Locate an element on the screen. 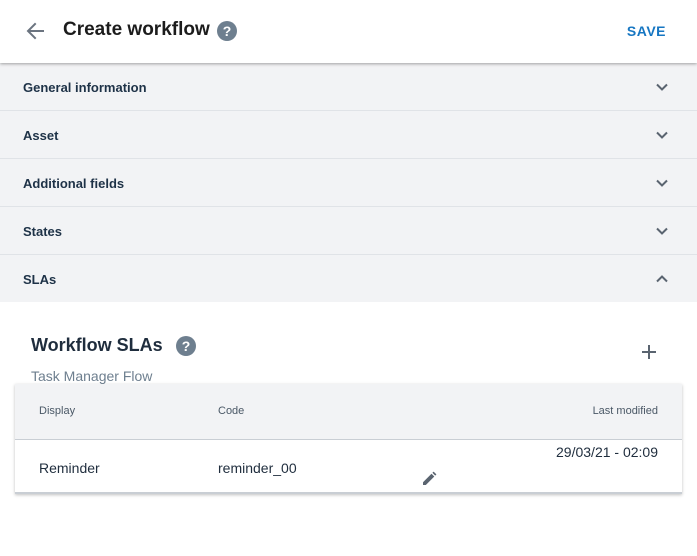  panel-general-information: General information is located at coordinates (348, 87).